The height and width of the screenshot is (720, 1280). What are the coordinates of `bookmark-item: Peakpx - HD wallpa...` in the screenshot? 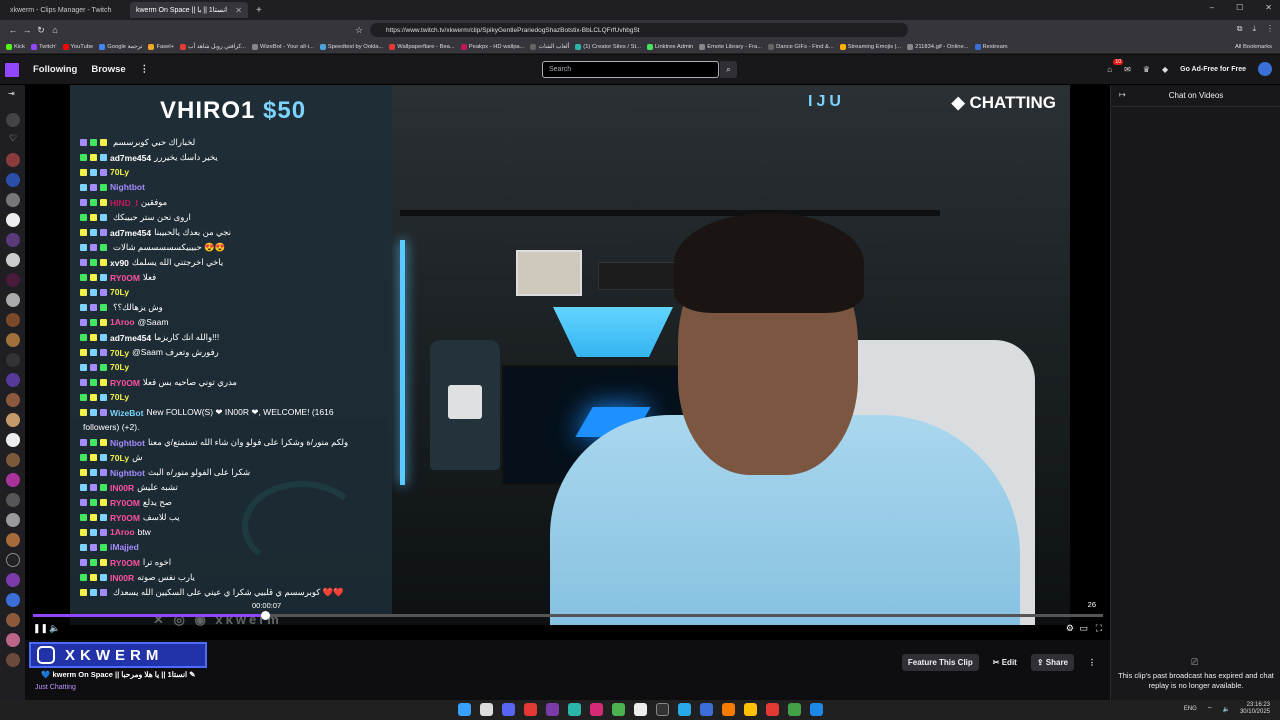 It's located at (492, 46).